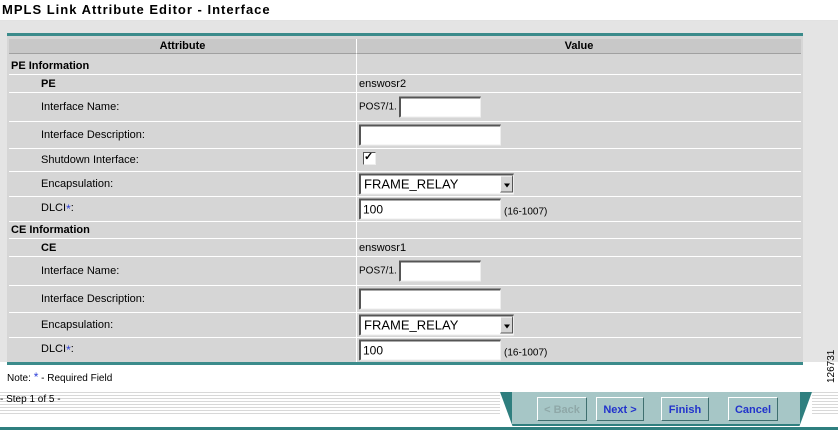 The width and height of the screenshot is (838, 434). Describe the element at coordinates (356, 208) in the screenshot. I see `column-divider` at that location.